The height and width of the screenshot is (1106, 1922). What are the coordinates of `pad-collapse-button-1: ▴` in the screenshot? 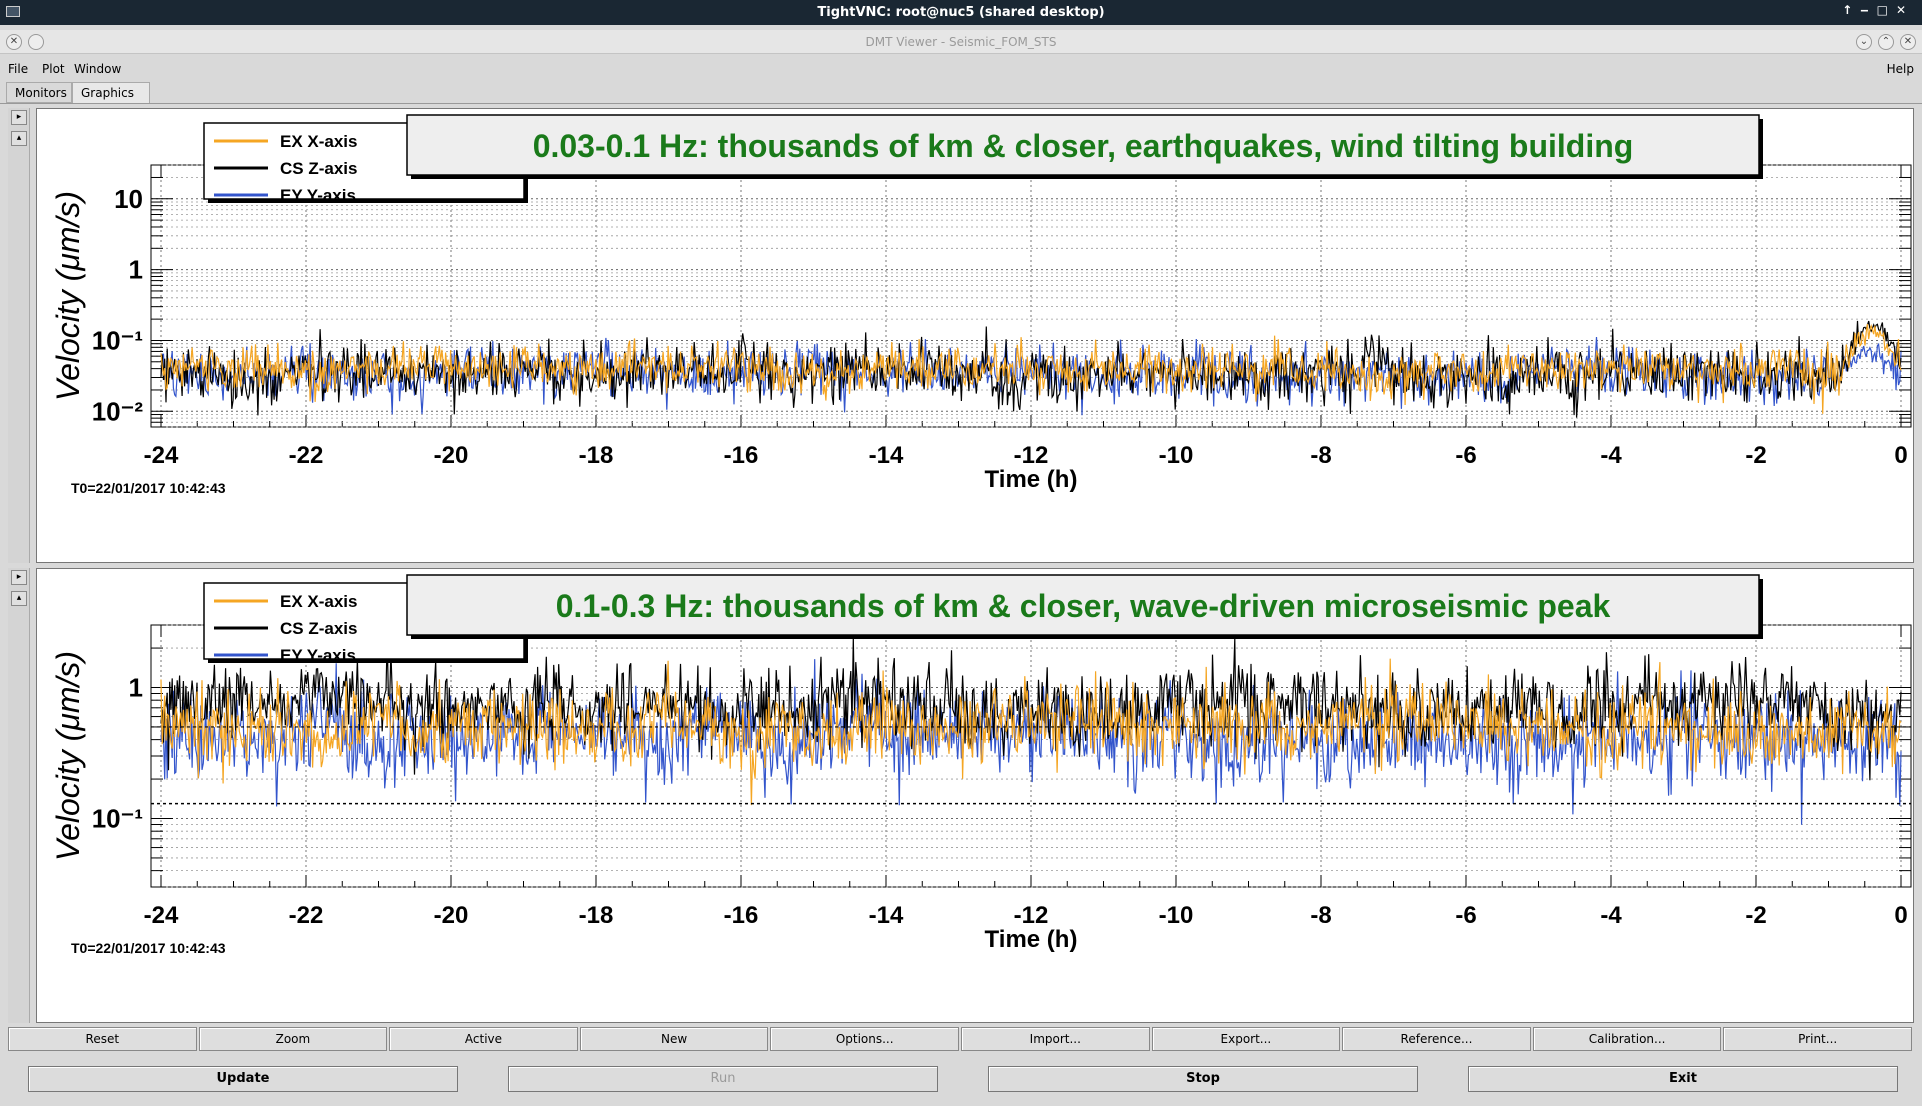 It's located at (19, 138).